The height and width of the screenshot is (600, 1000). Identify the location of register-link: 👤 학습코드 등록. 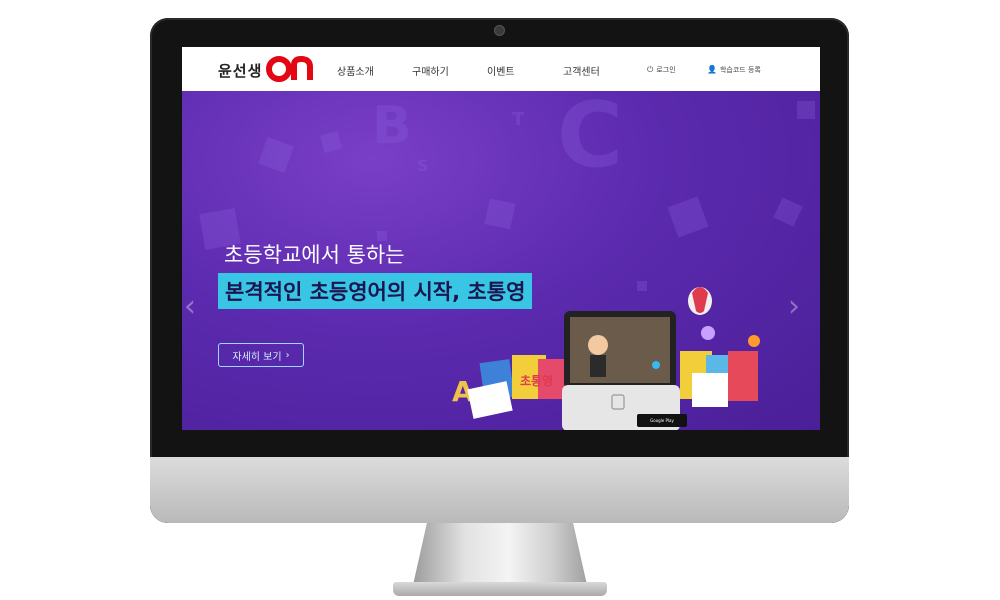
(734, 70).